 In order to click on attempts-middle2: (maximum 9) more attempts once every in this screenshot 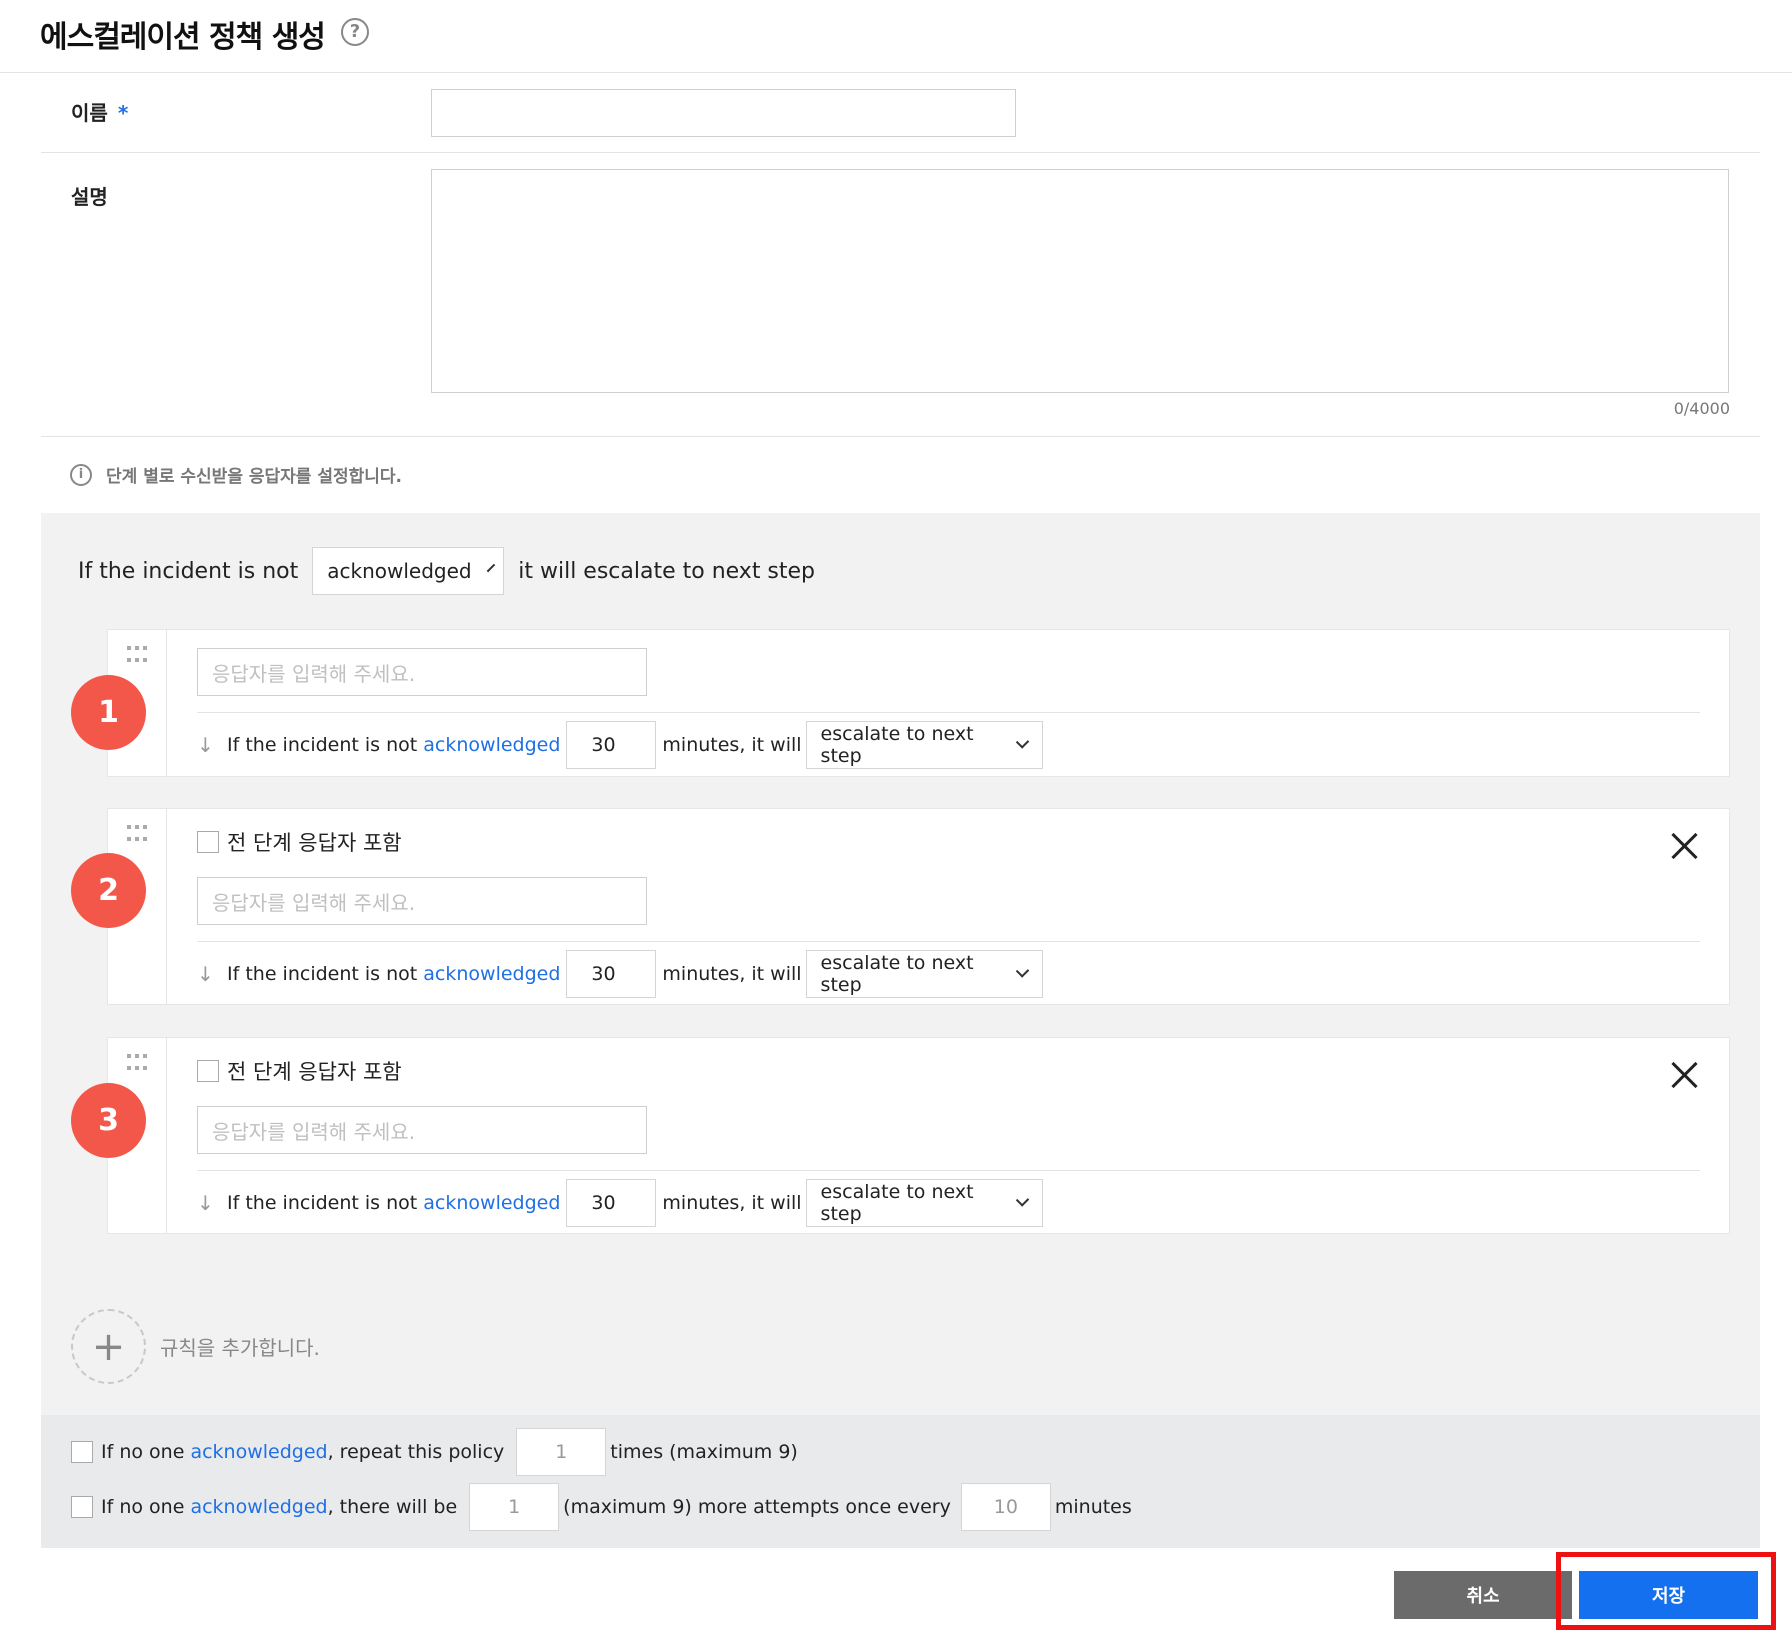, I will do `click(757, 1507)`.